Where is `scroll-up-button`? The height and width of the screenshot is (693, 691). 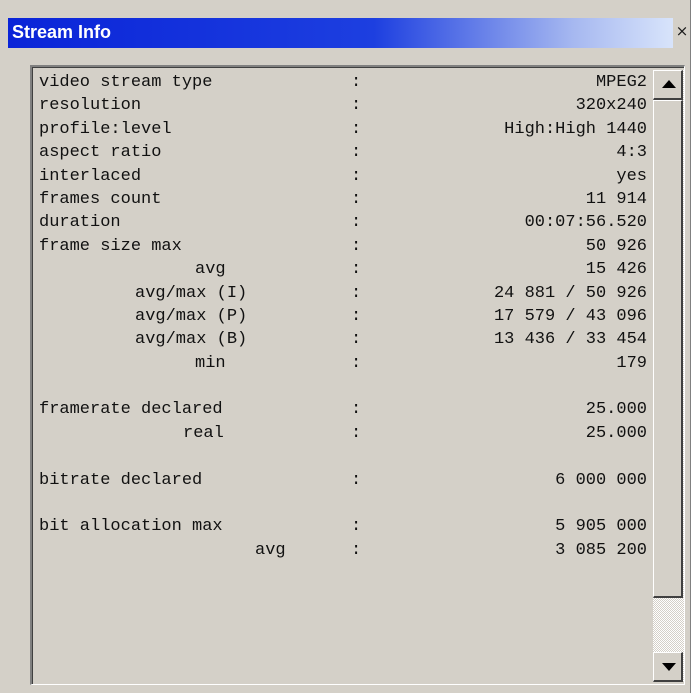 scroll-up-button is located at coordinates (668, 85).